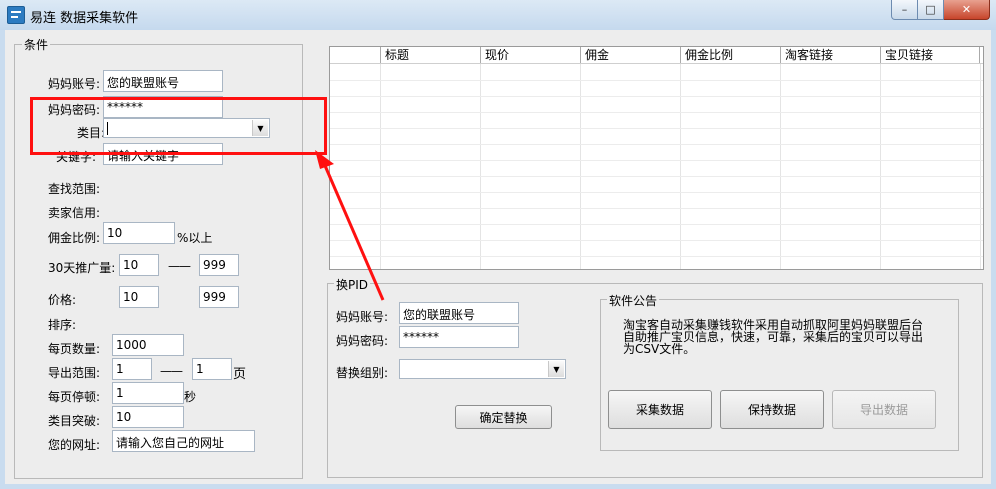 The image size is (996, 489). I want to click on close-button: ✕, so click(967, 10).